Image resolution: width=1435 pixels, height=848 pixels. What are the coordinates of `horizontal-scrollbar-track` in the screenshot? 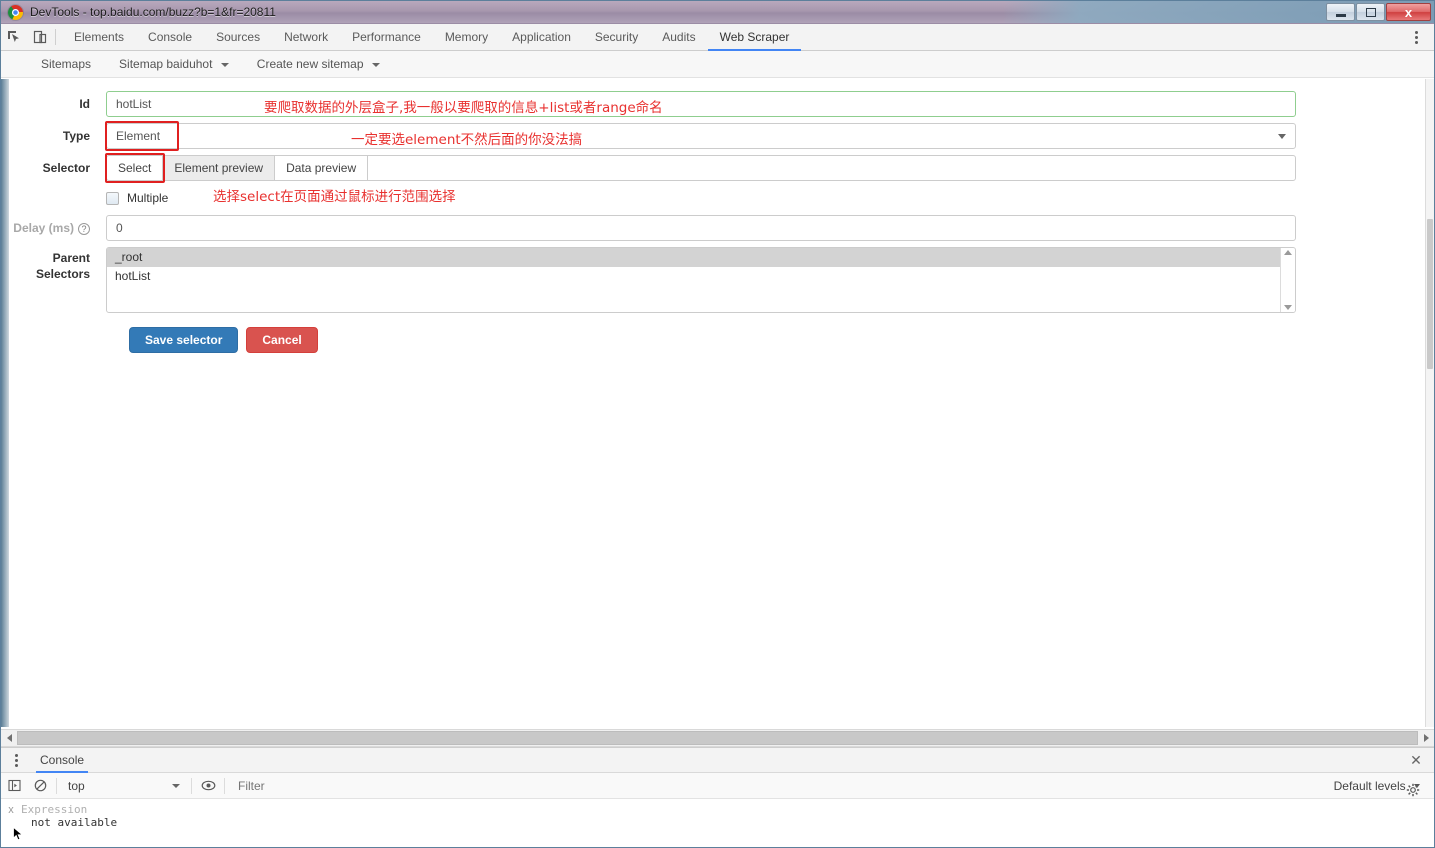 It's located at (717, 738).